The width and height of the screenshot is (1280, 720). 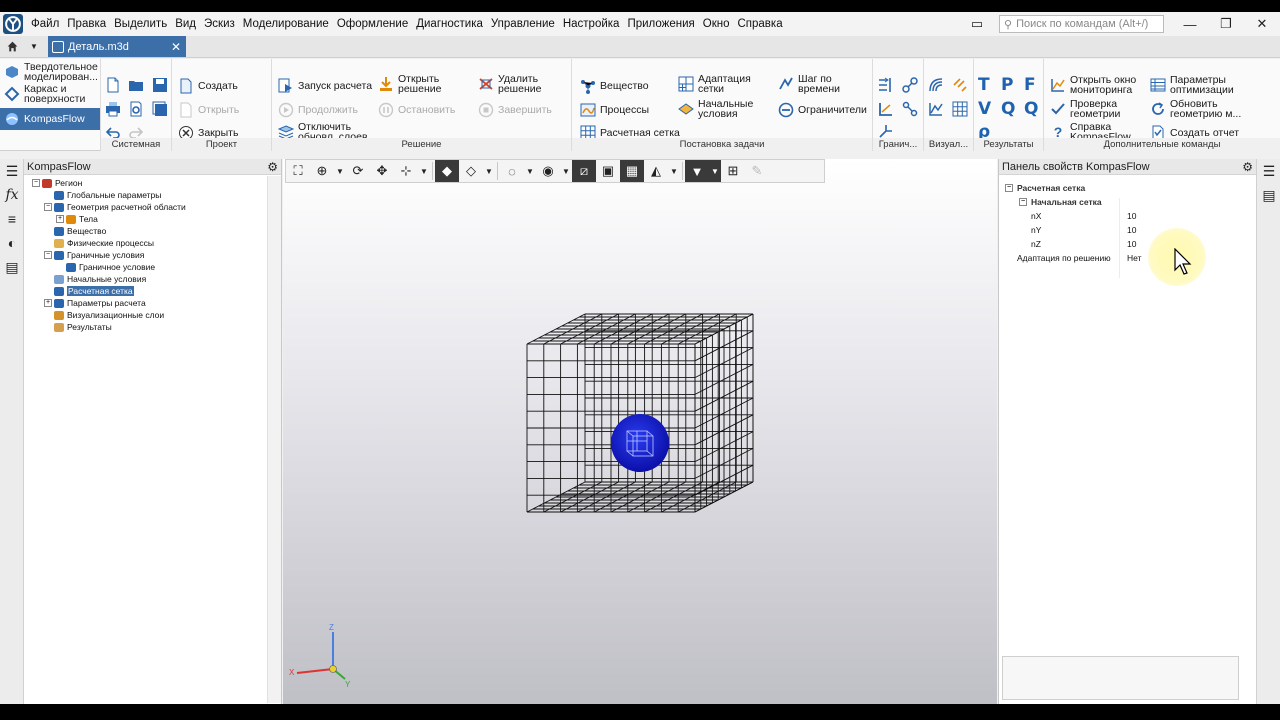 What do you see at coordinates (152, 255) in the screenshot?
I see `tree-node: − Граничные условия` at bounding box center [152, 255].